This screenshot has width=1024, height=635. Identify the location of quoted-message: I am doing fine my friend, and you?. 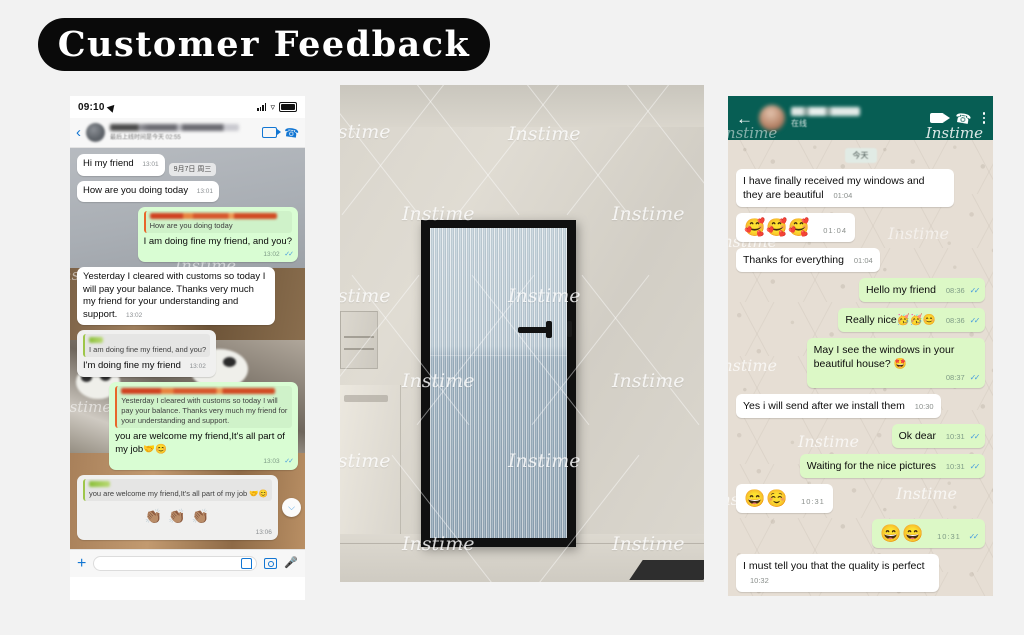
(147, 346).